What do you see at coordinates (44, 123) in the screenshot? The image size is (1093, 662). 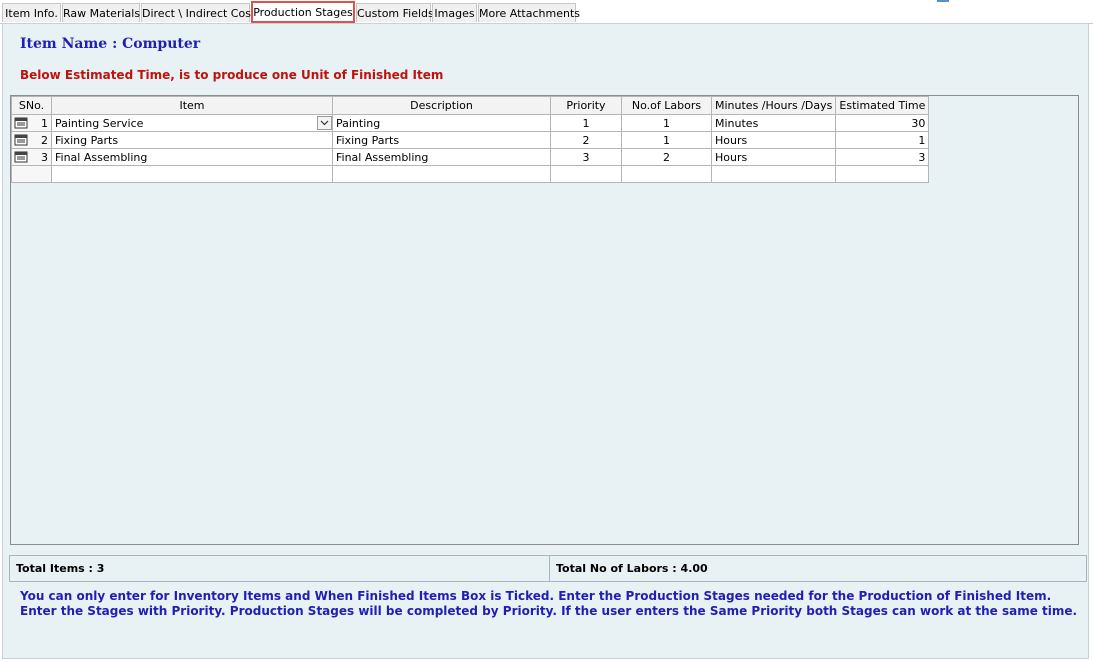 I see `row-sno: 1` at bounding box center [44, 123].